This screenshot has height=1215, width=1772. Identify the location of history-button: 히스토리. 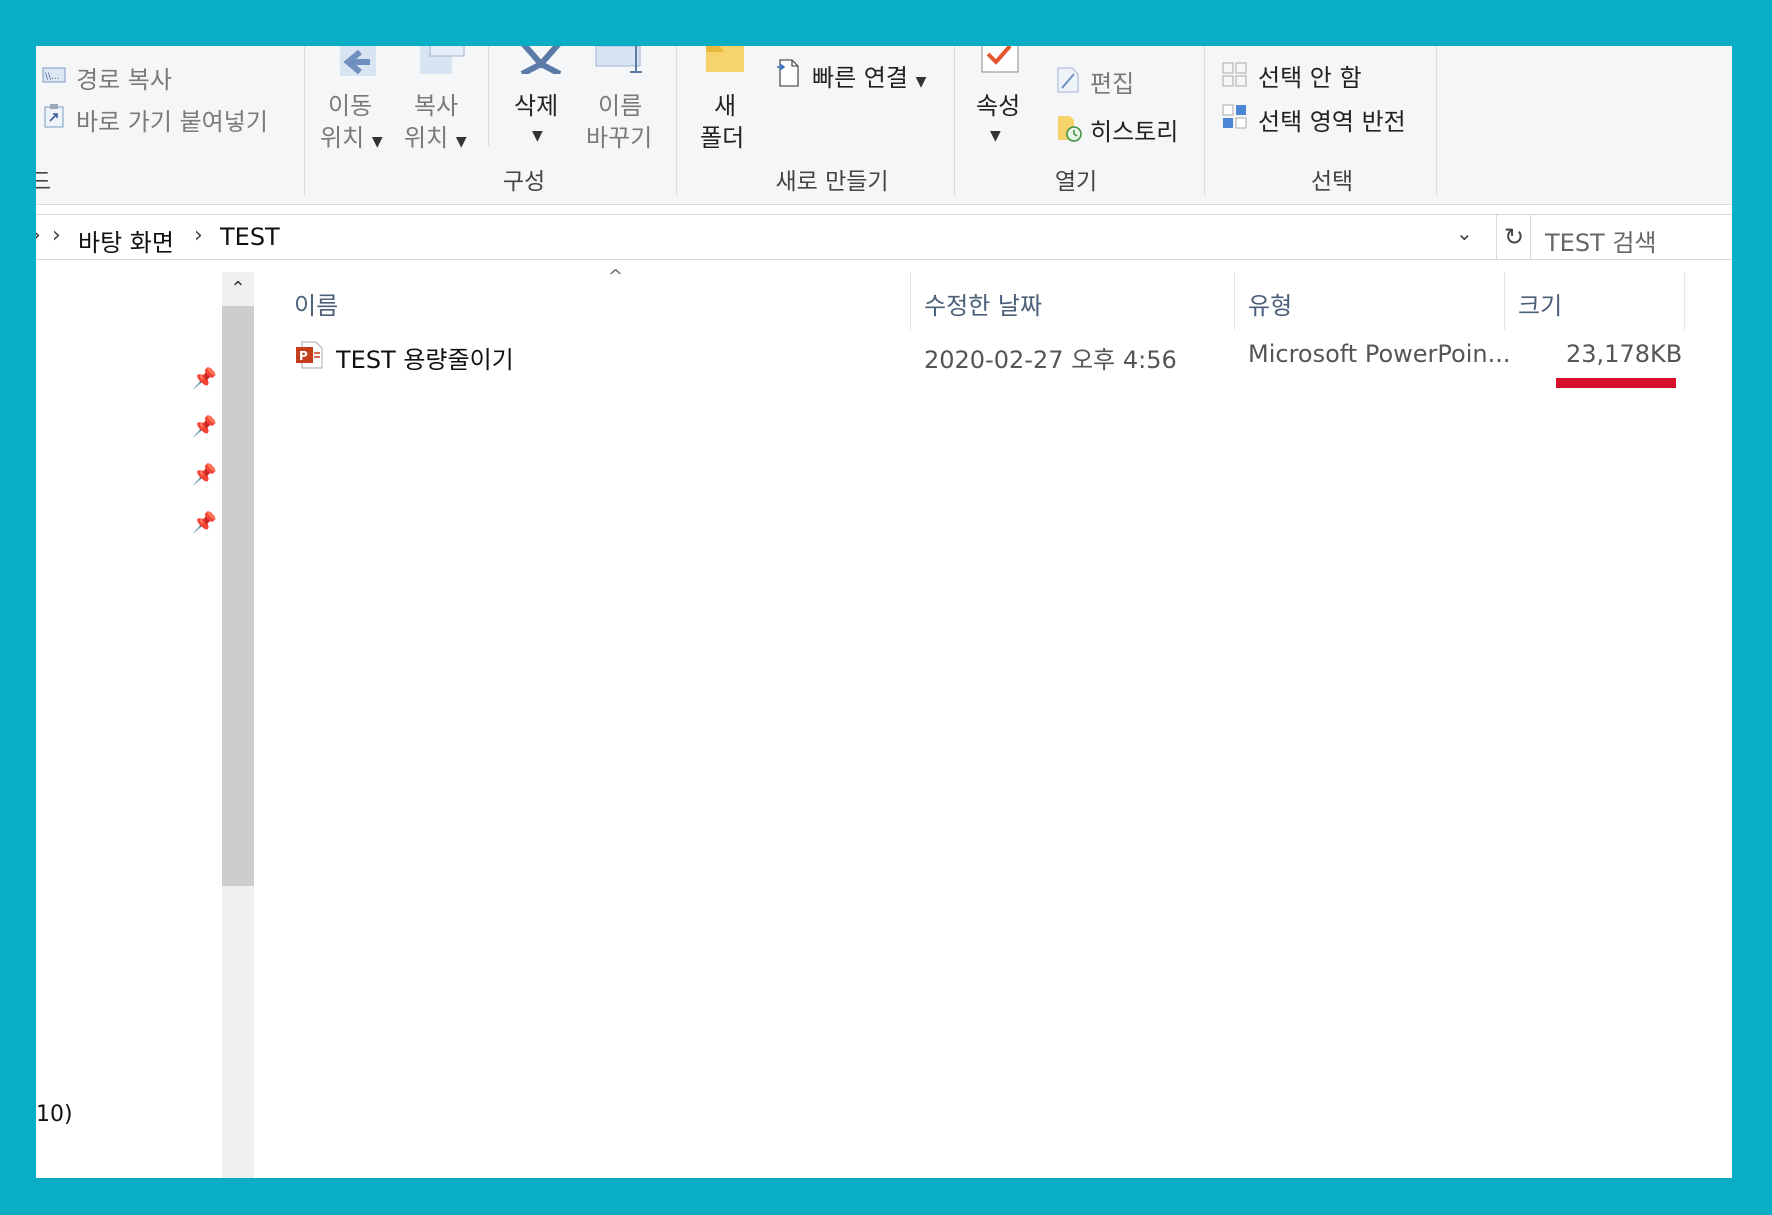
(1134, 129).